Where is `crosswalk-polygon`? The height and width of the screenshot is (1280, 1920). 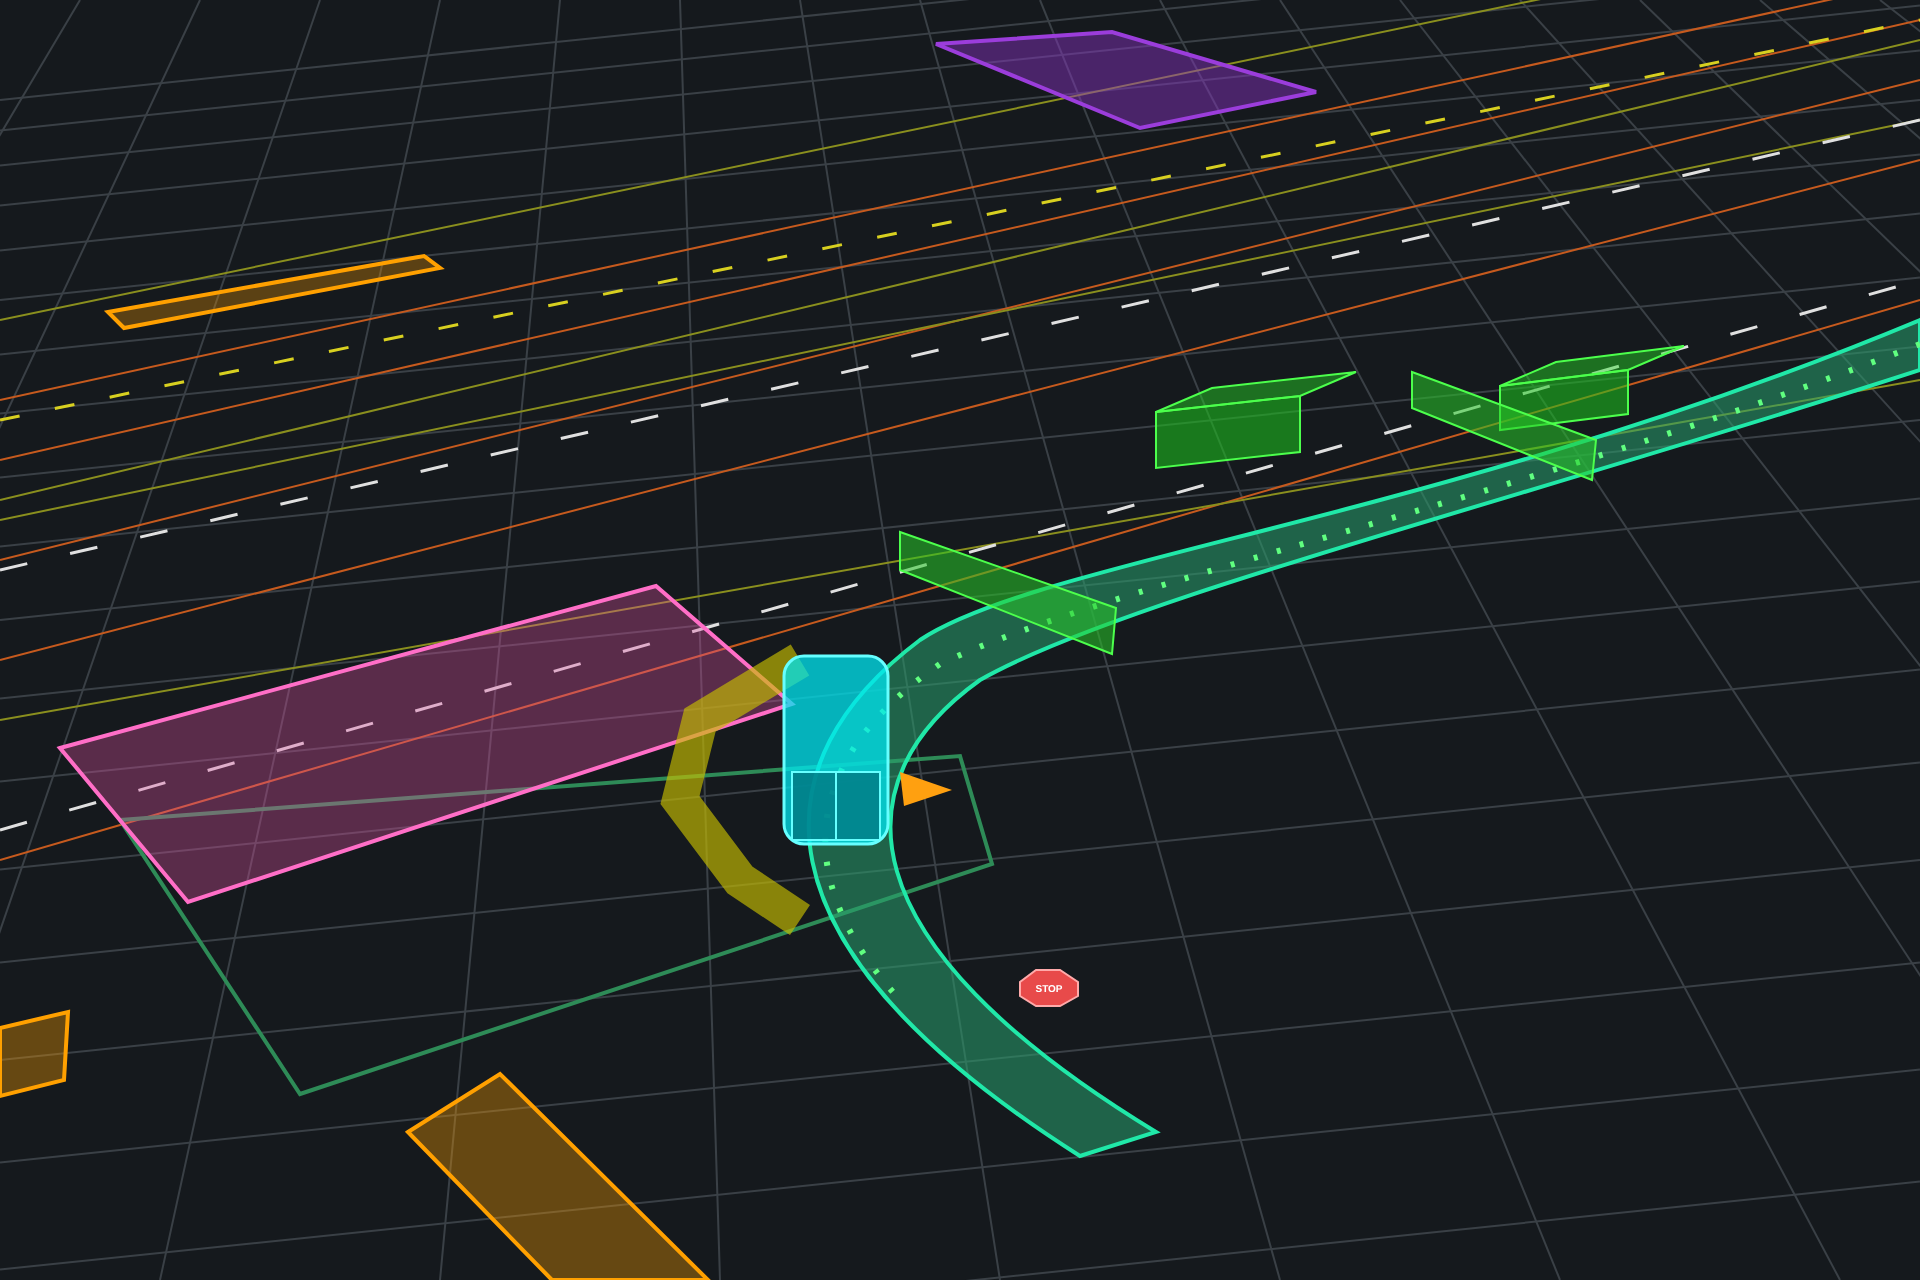
crosswalk-polygon is located at coordinates (35, 1054).